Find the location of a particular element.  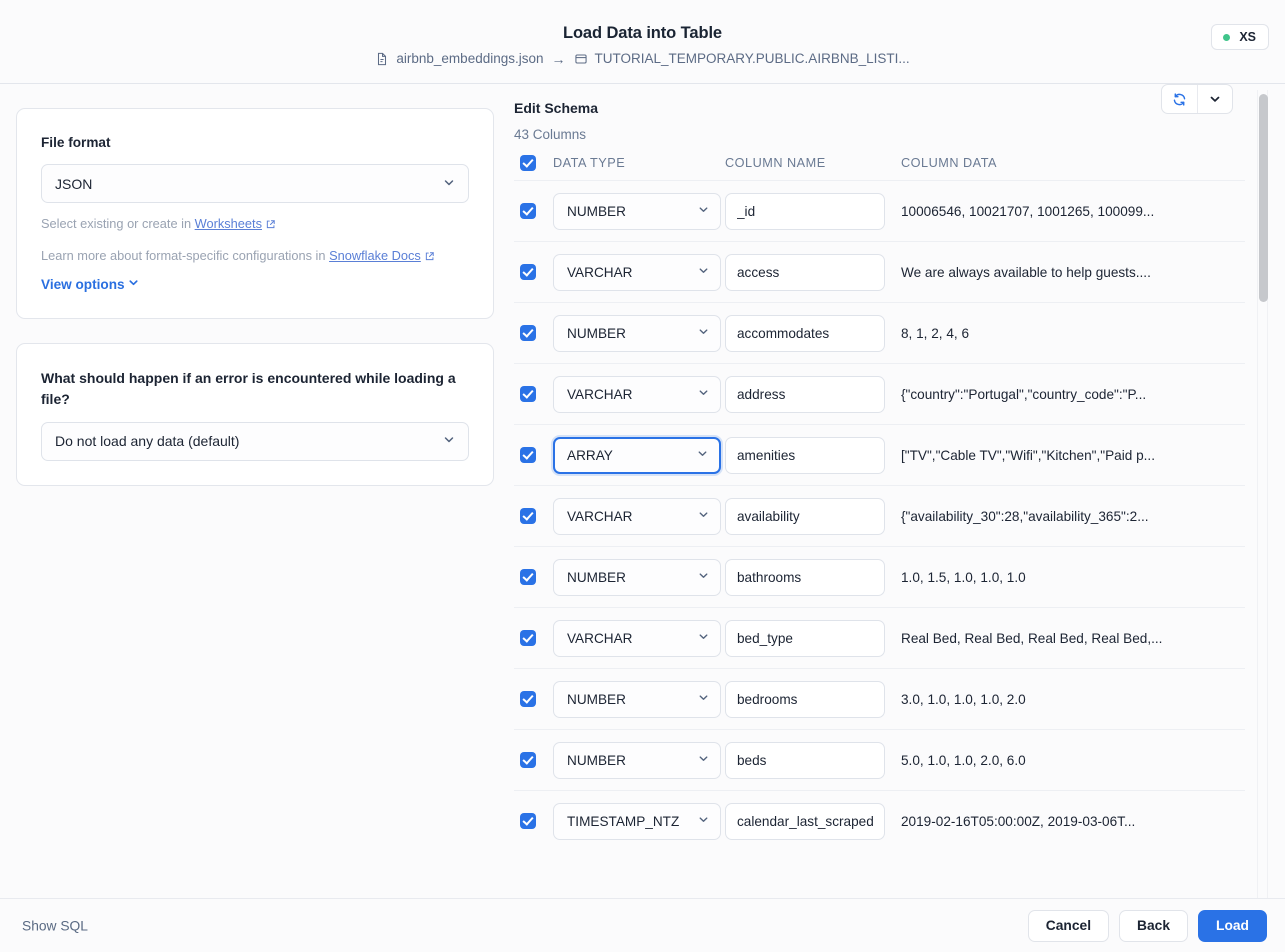

view-options-toggle: View options is located at coordinates (90, 284).